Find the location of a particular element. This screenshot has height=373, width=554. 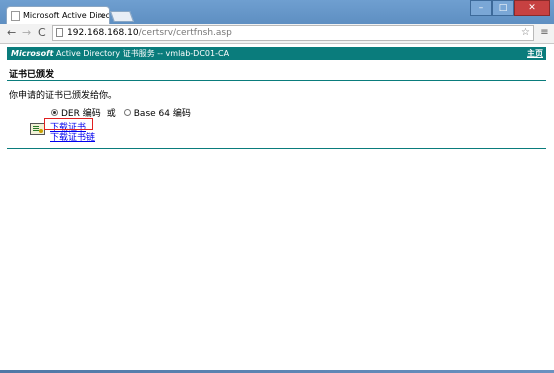

browser-tab: Microsoft Active Directo × is located at coordinates (58, 15).